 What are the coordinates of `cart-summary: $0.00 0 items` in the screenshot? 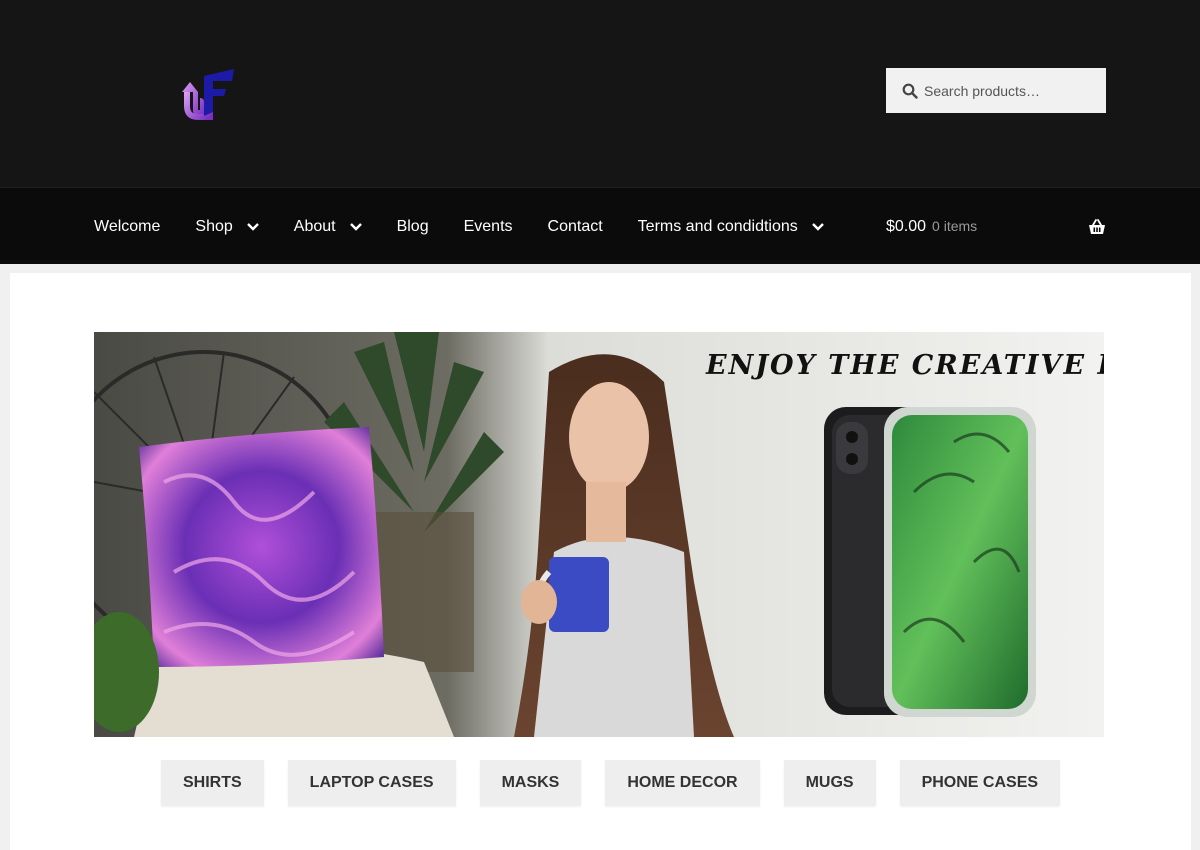 It's located at (931, 227).